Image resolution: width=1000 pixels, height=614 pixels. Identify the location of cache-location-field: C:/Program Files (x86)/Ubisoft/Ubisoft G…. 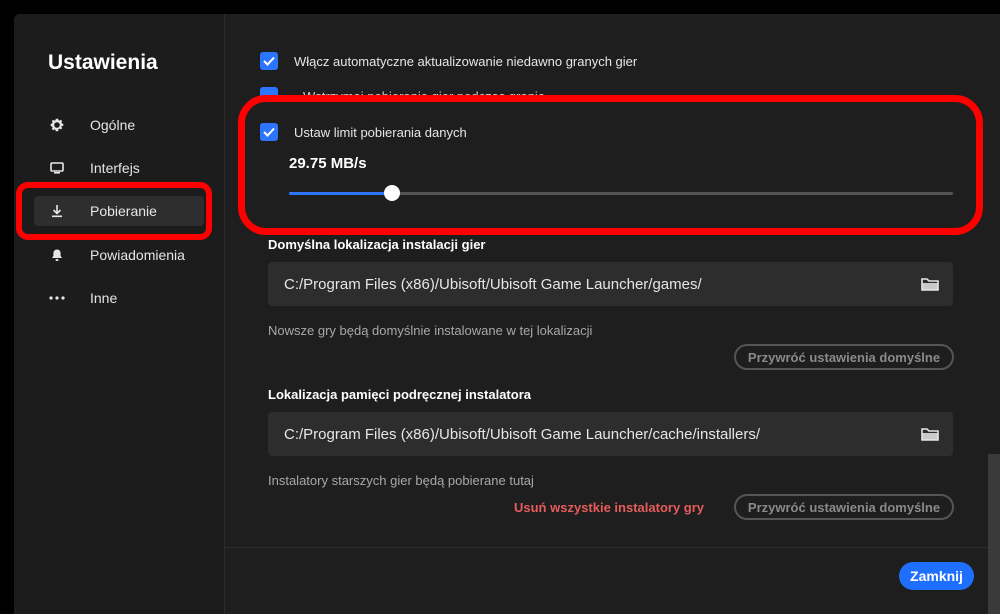
(610, 434).